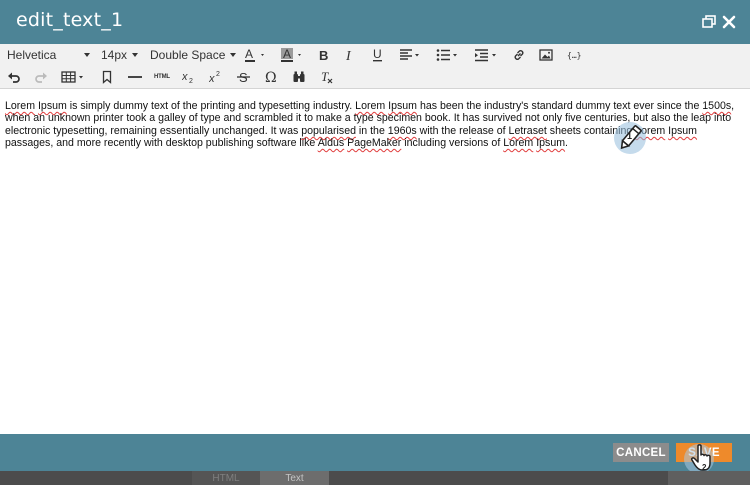 The width and height of the screenshot is (750, 485). Describe the element at coordinates (331, 143) in the screenshot. I see `spellcheck-word: Aldus` at that location.